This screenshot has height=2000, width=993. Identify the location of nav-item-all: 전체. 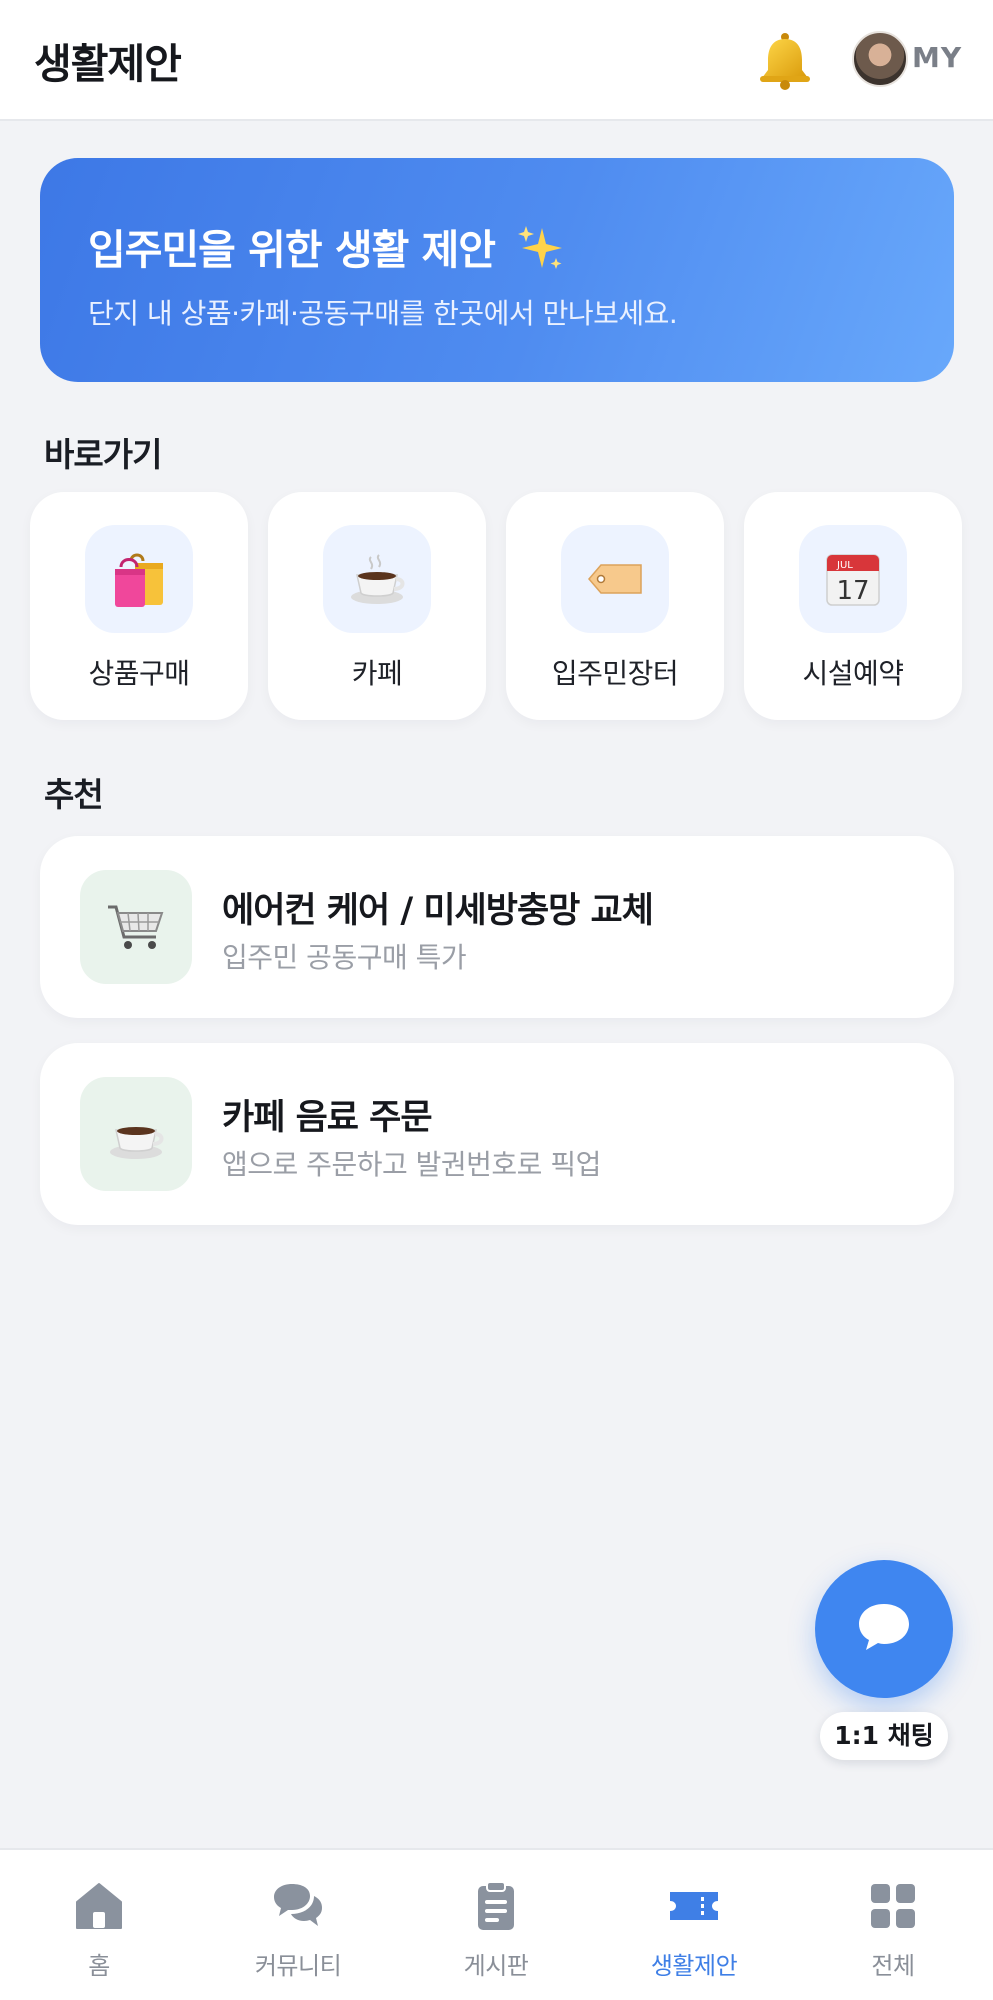
(893, 1925).